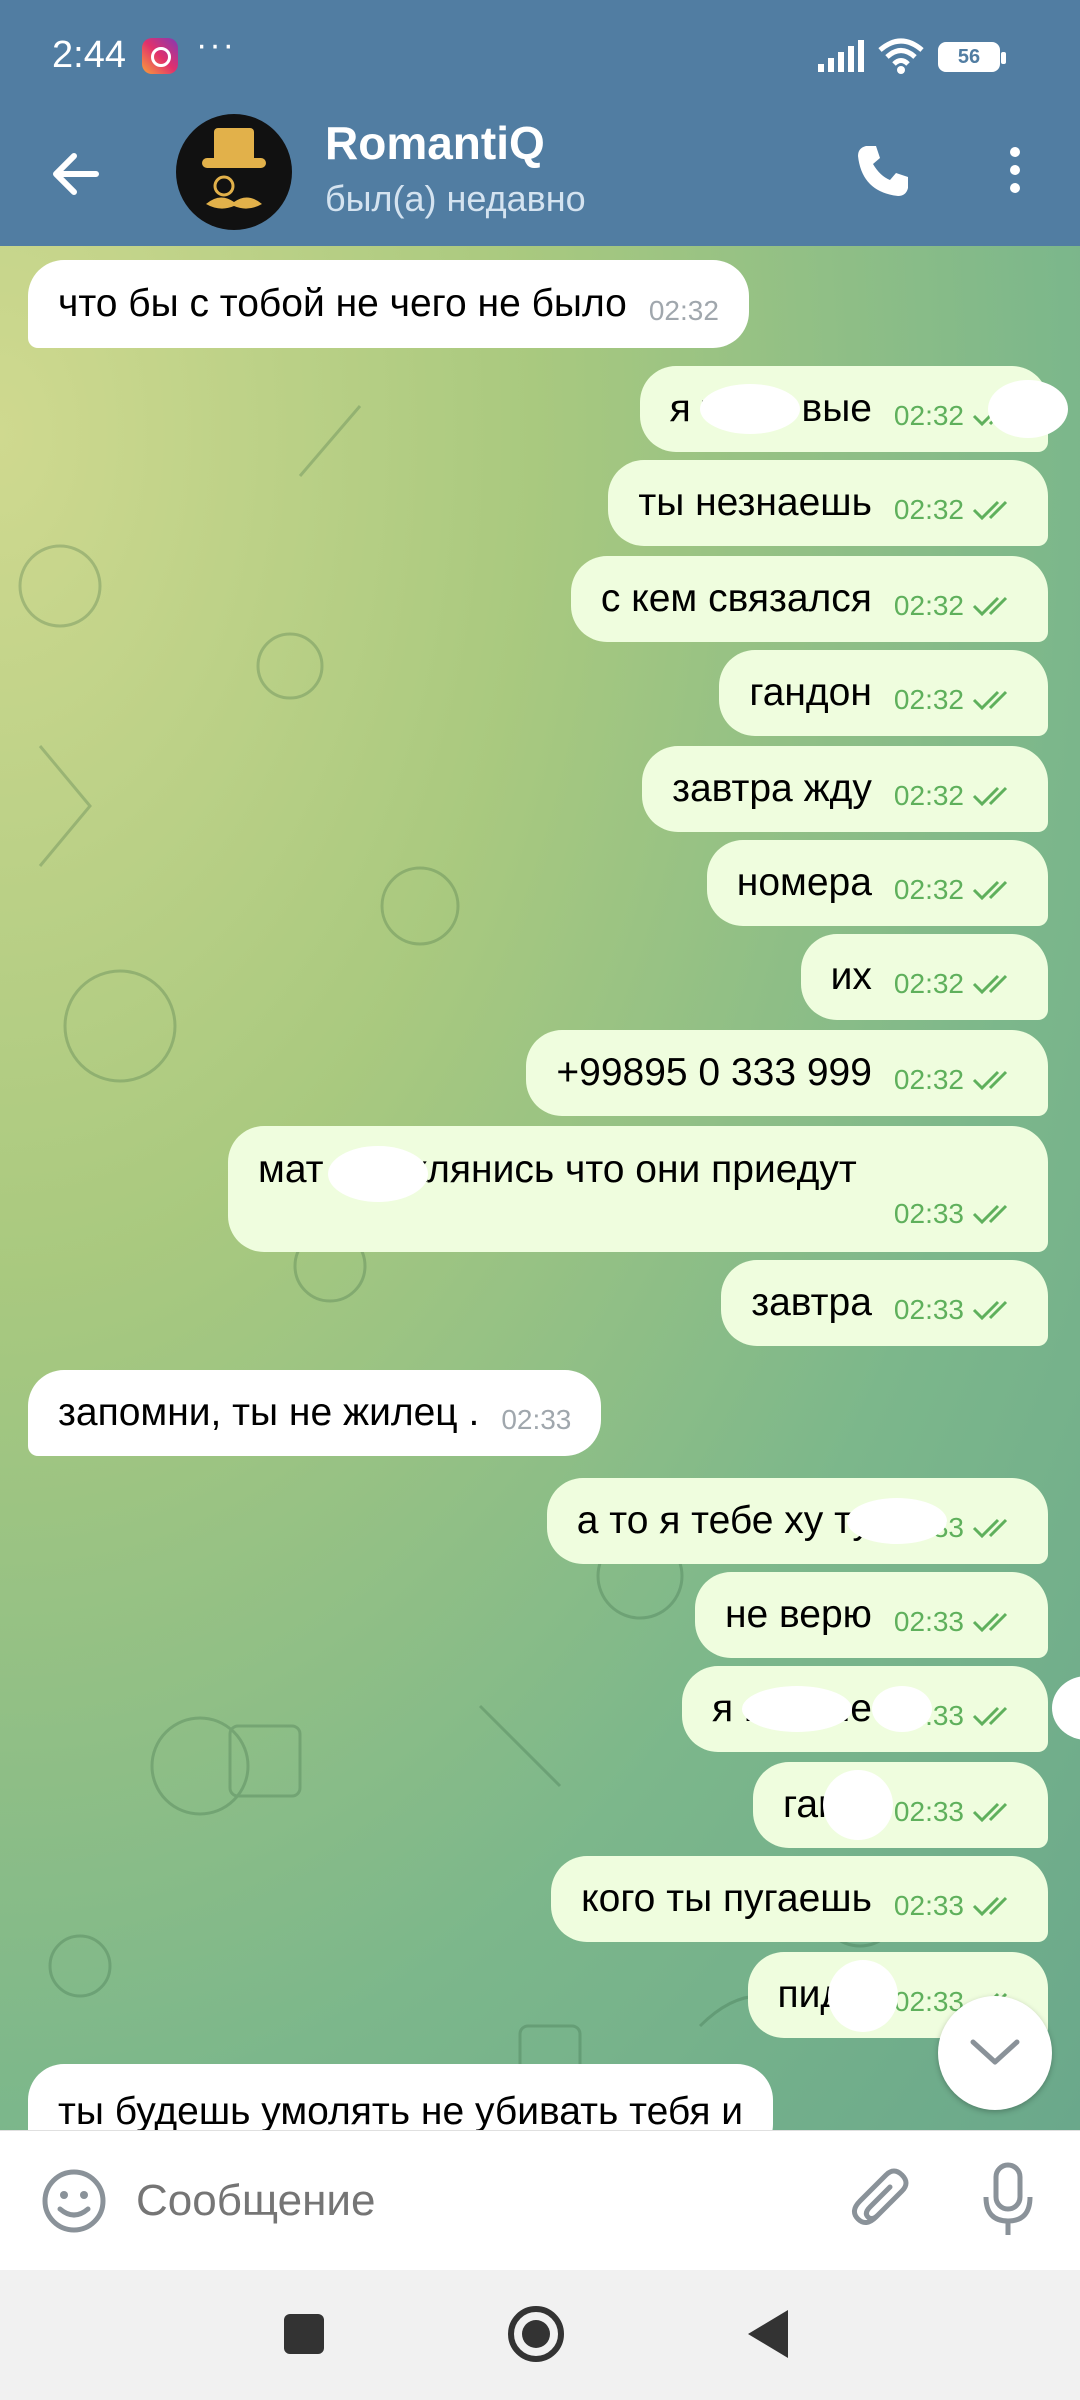 Image resolution: width=1080 pixels, height=2400 pixels. I want to click on message-text: а то я тебе ху ту, so click(724, 1520).